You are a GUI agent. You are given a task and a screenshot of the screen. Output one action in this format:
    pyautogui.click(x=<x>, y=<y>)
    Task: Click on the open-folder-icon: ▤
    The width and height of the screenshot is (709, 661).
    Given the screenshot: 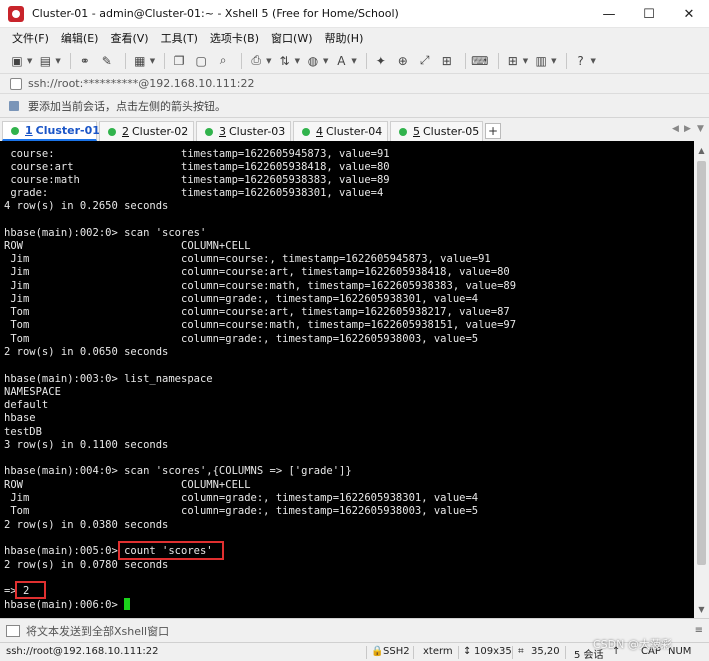 What is the action you would take?
    pyautogui.click(x=45, y=61)
    